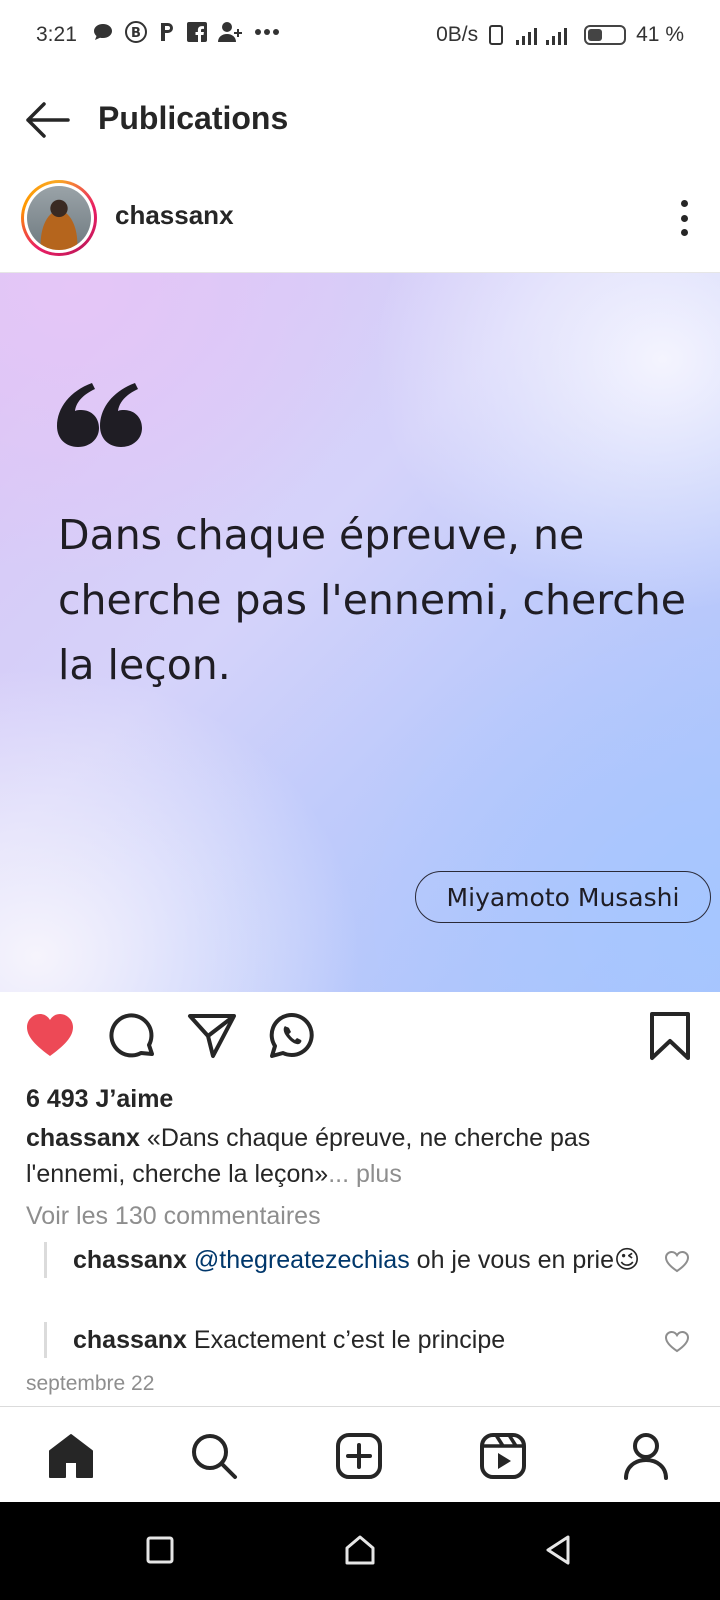  Describe the element at coordinates (595, 35) in the screenshot. I see `battery-level` at that location.